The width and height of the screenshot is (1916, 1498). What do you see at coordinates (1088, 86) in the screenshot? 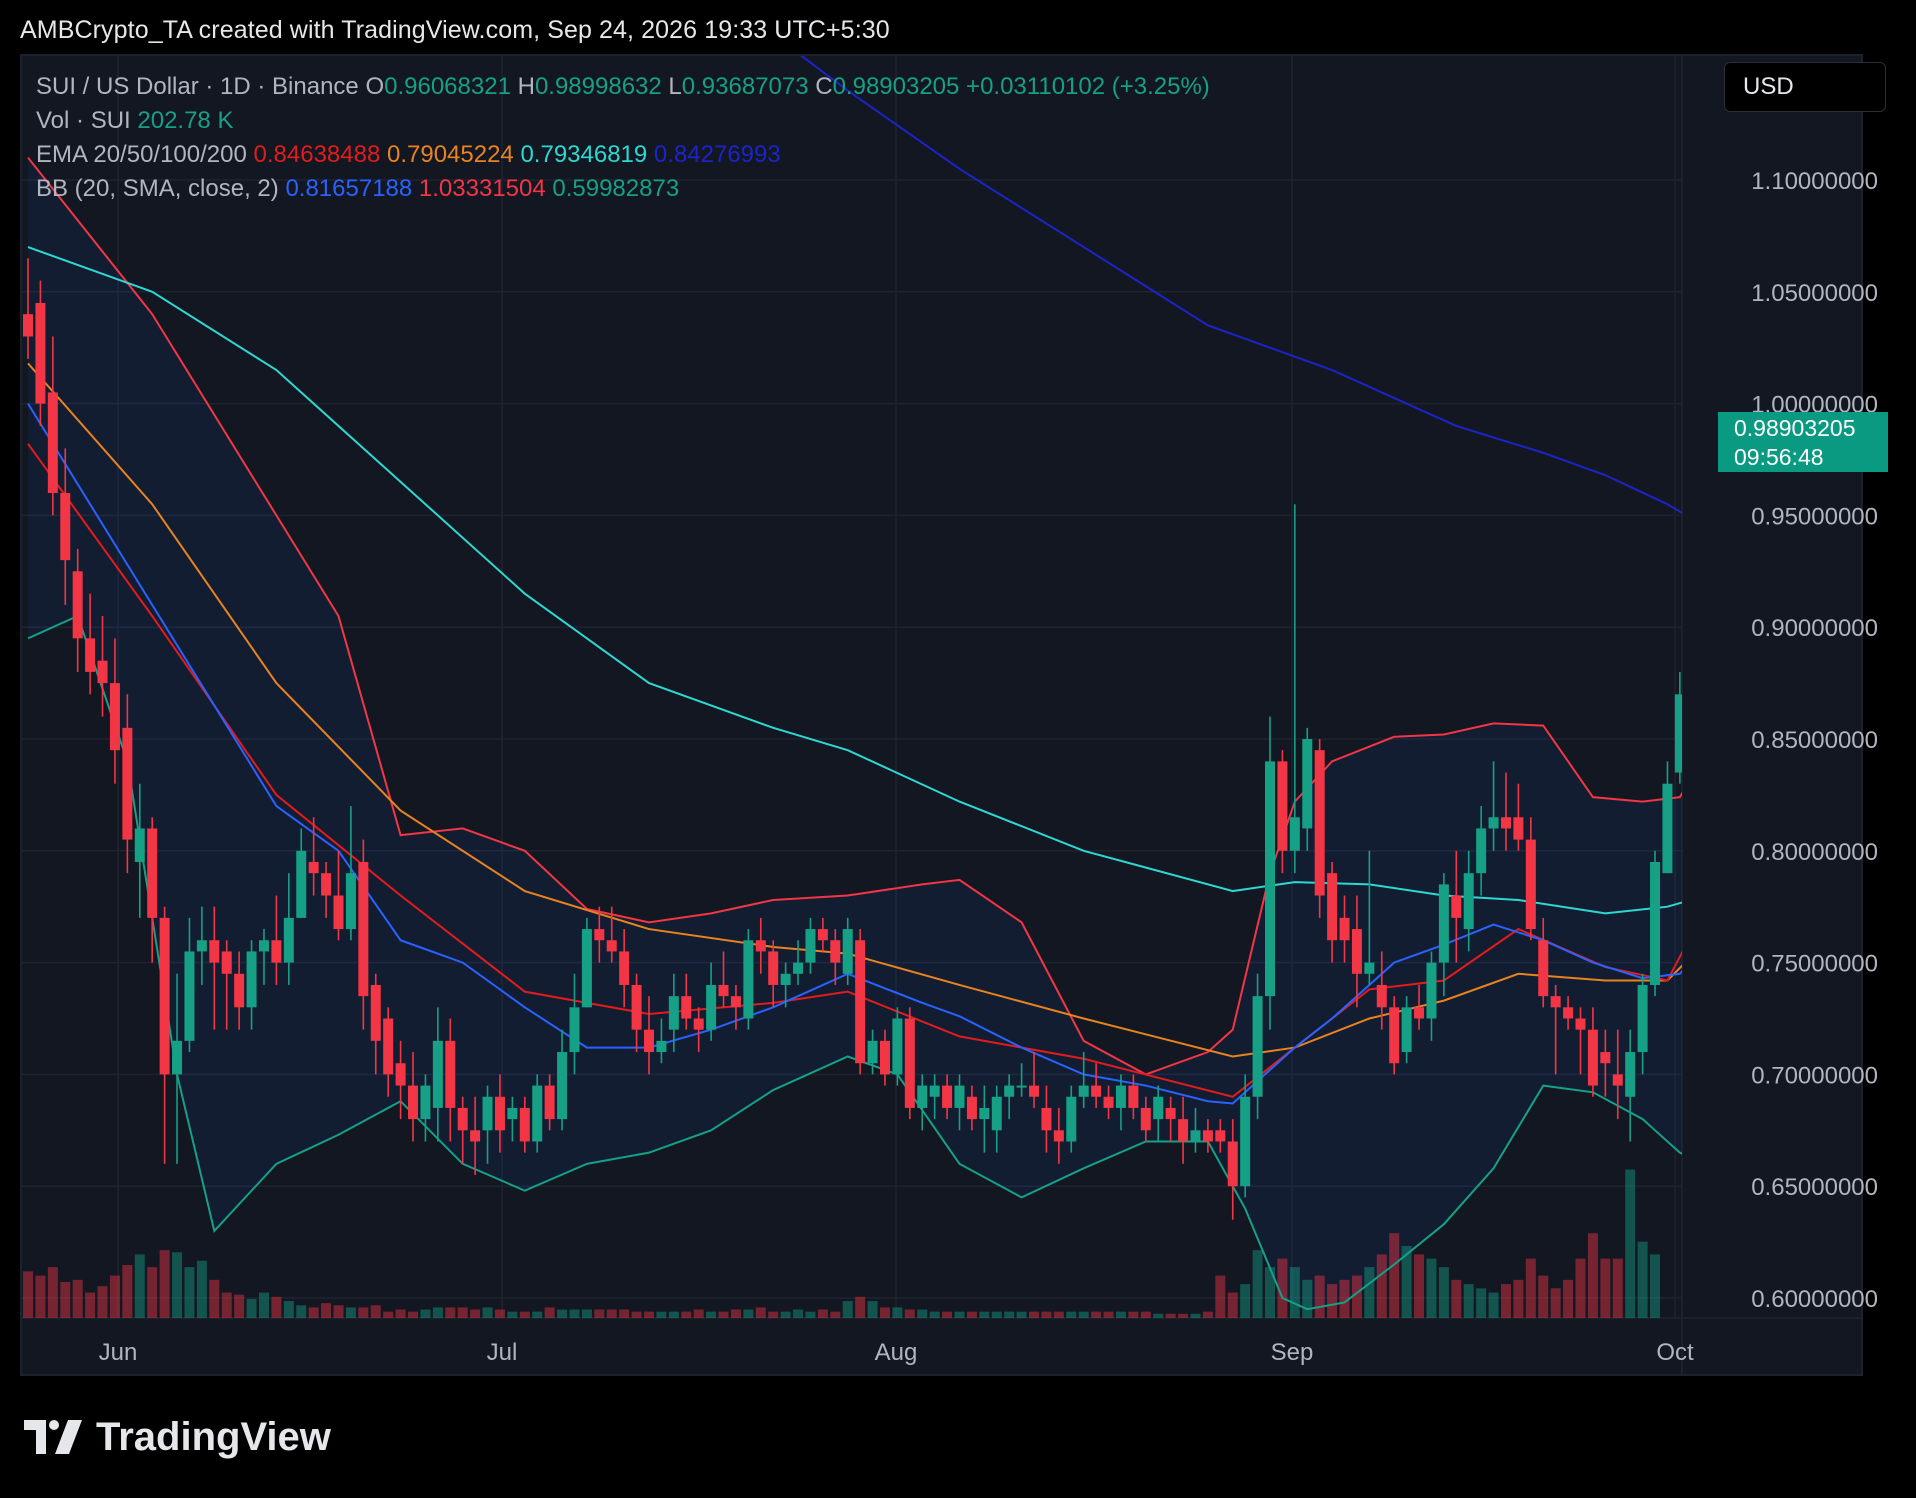
I see `legend-change: +0.03110102 (+3.25%)` at bounding box center [1088, 86].